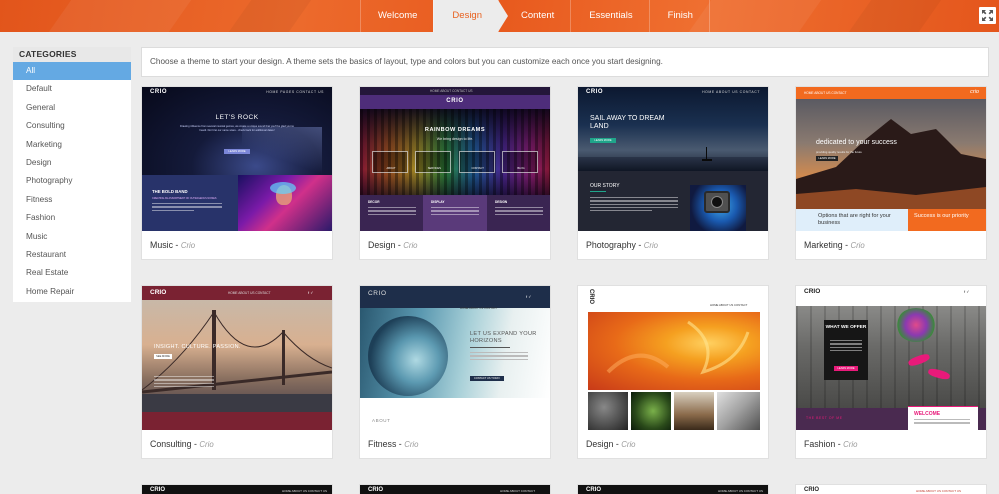  Describe the element at coordinates (72, 218) in the screenshot. I see `category-fashion: Fashion` at that location.